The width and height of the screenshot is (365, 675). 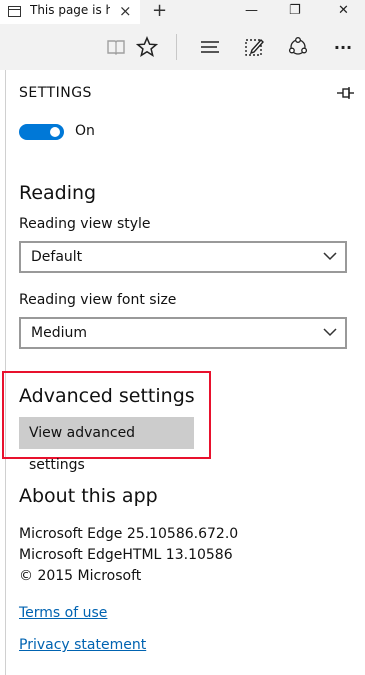 What do you see at coordinates (295, 11) in the screenshot?
I see `restore-button: ❐` at bounding box center [295, 11].